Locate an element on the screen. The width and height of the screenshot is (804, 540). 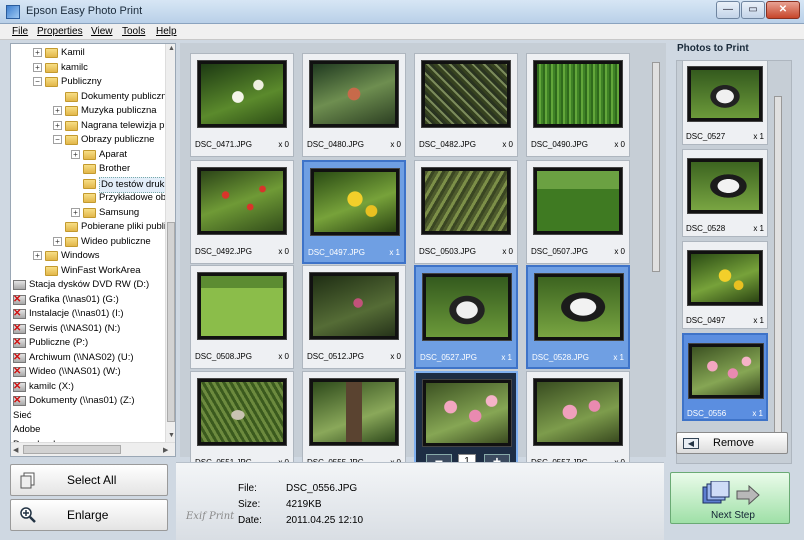
grid-scroll-thumb is located at coordinates (656, 167).